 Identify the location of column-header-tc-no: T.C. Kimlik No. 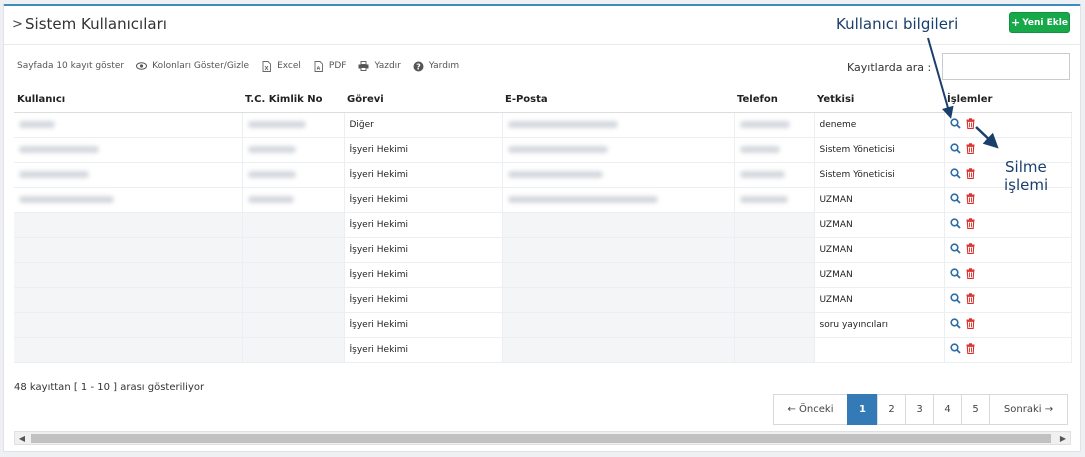
(293, 100).